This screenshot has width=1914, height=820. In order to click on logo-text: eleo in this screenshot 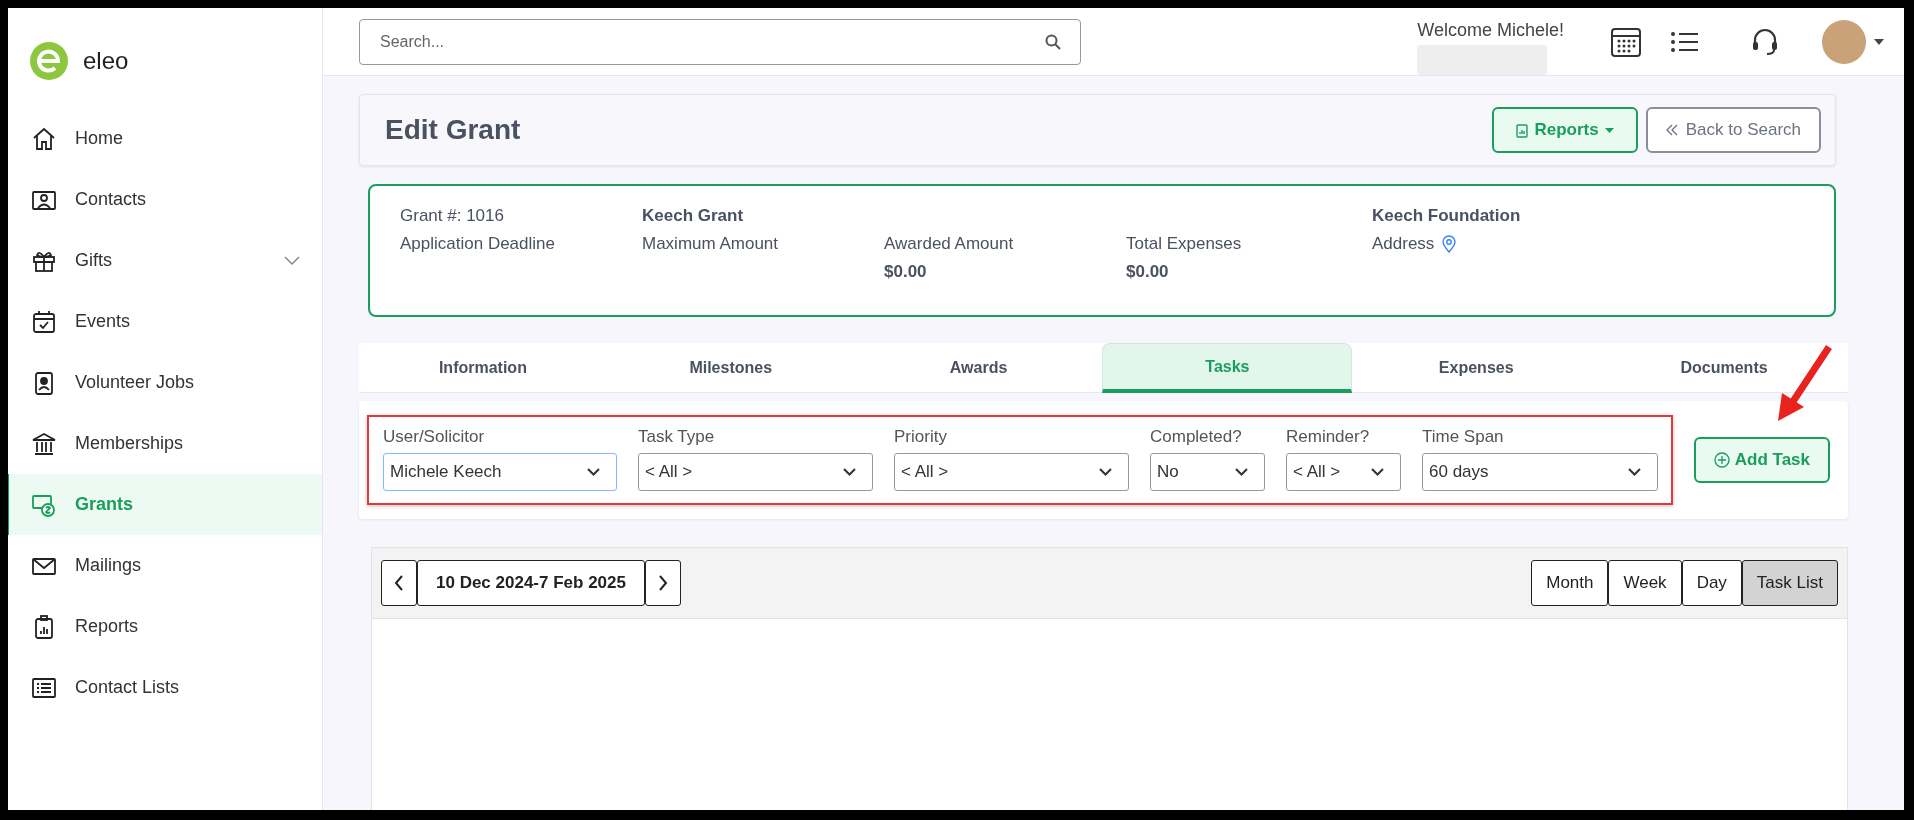, I will do `click(106, 61)`.